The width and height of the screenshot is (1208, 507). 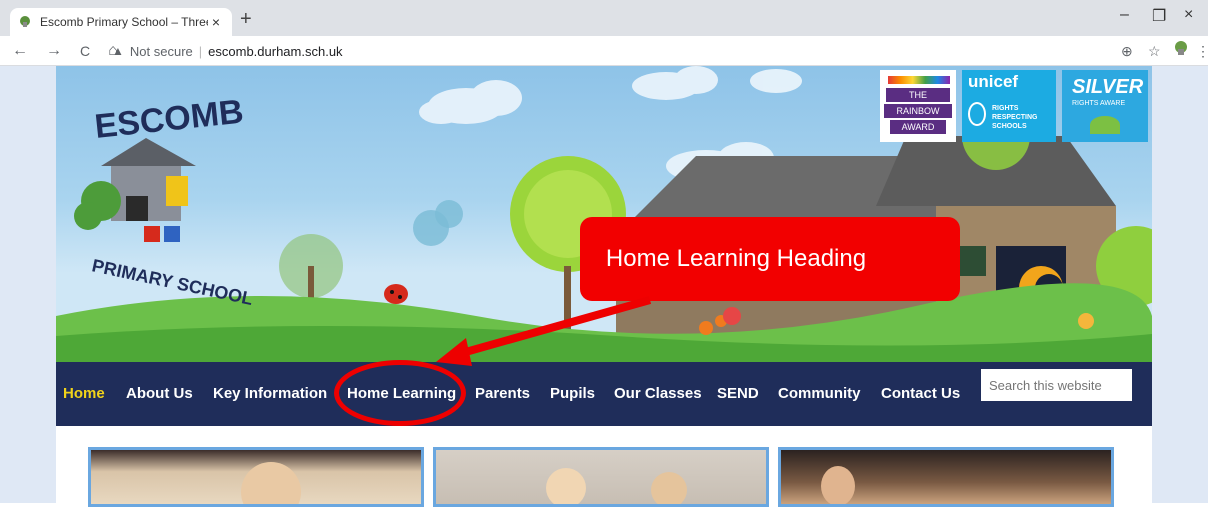 What do you see at coordinates (544, 331) in the screenshot?
I see `annotation-arrow` at bounding box center [544, 331].